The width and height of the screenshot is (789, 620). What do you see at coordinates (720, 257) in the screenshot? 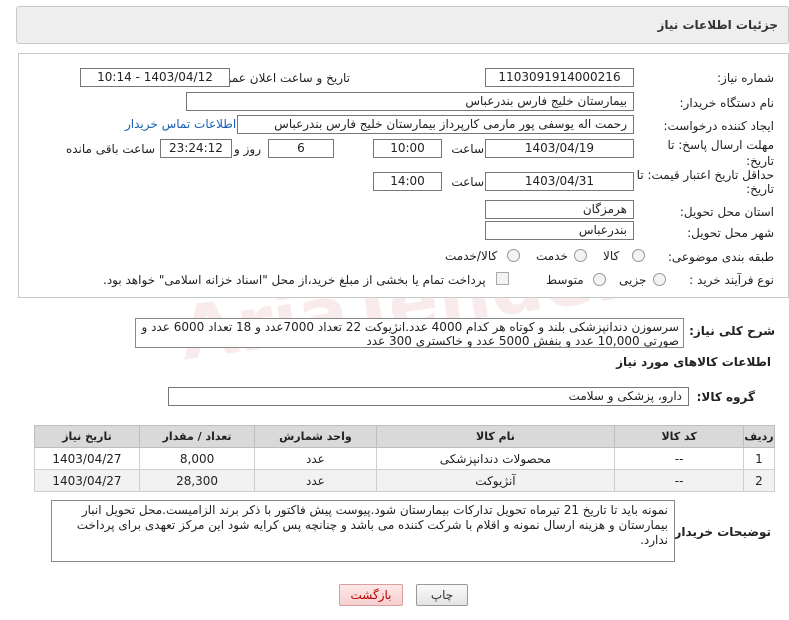
I see `category-label: طبقه بندی موضوعی:` at bounding box center [720, 257].